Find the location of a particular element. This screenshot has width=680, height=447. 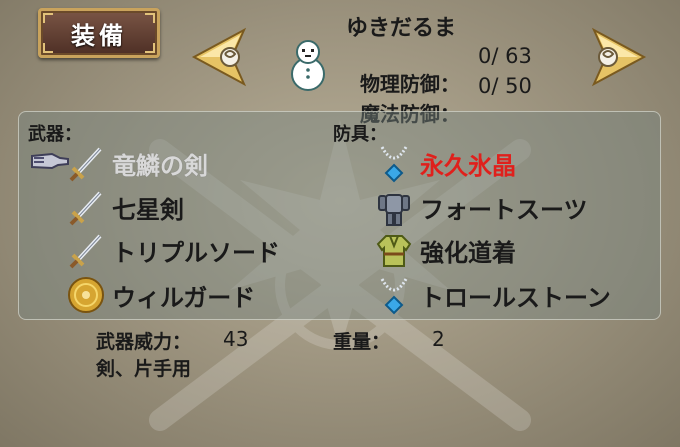

armor-name: トロールストーン is located at coordinates (515, 297).